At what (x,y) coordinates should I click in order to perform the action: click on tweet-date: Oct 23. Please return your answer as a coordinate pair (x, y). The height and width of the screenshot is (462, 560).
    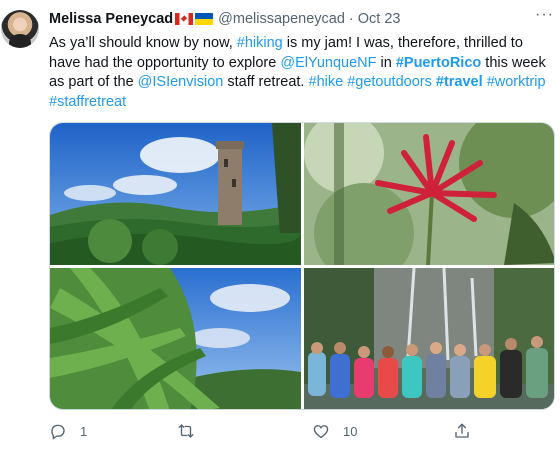
    Looking at the image, I should click on (379, 19).